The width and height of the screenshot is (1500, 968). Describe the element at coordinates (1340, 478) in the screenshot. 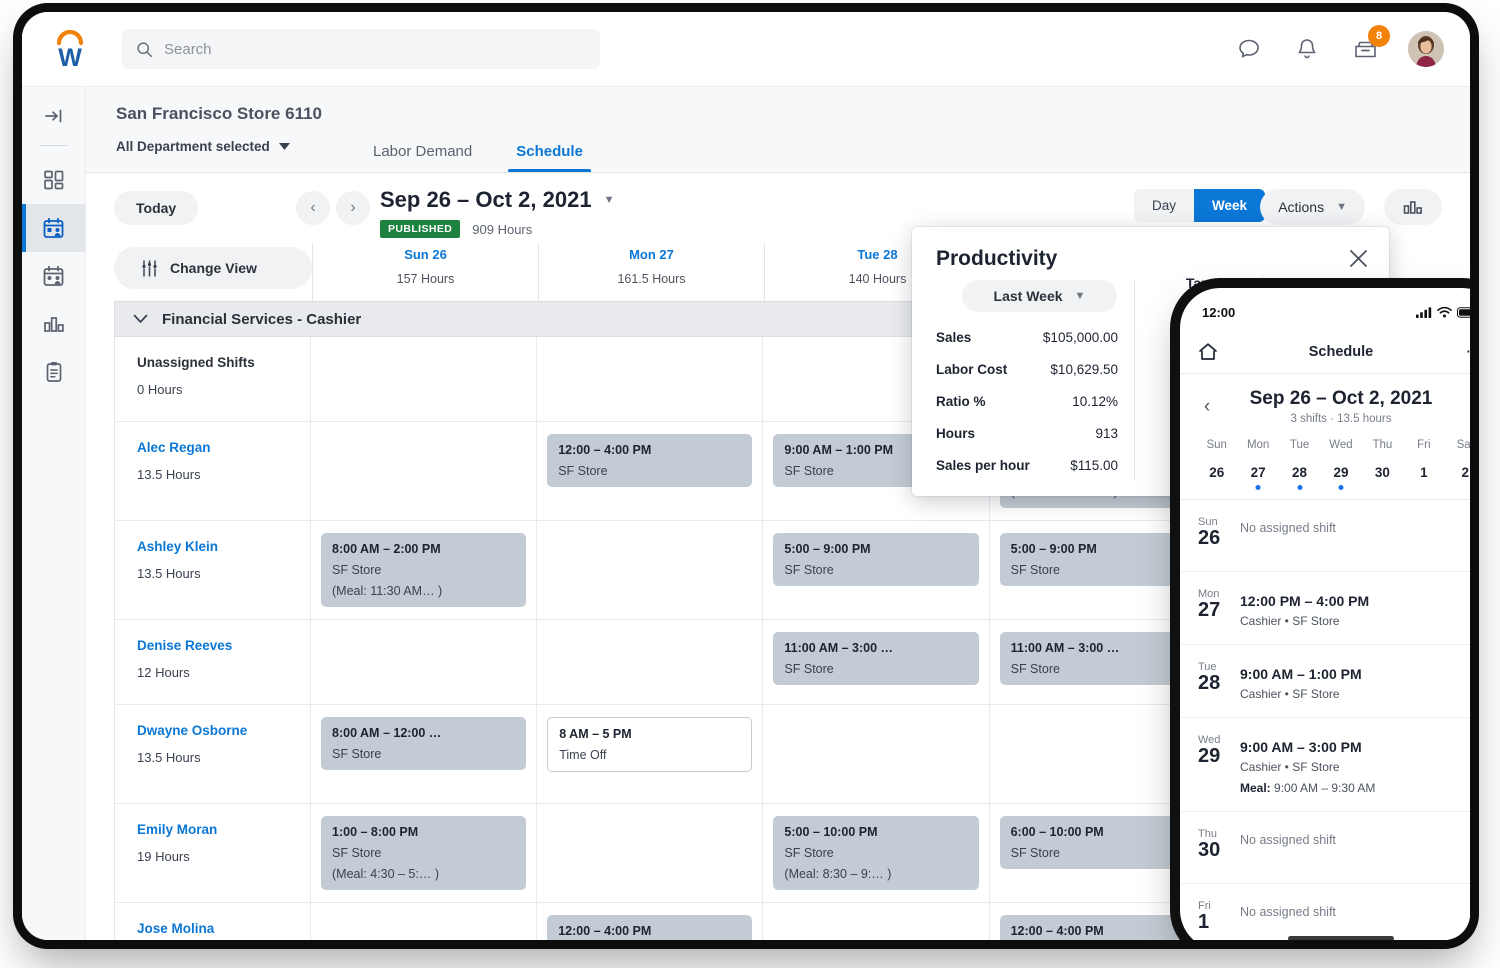

I see `phone-date-cell: 29` at that location.